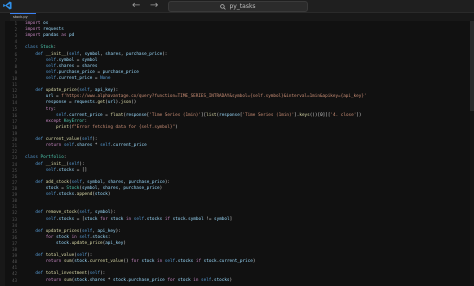  What do you see at coordinates (472, 66) in the screenshot?
I see `scrollbar-thumb` at bounding box center [472, 66].